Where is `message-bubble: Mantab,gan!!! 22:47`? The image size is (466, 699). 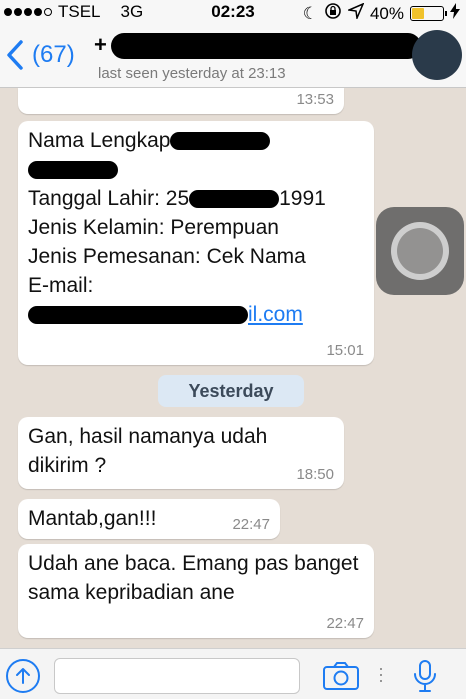 message-bubble: Mantab,gan!!! 22:47 is located at coordinates (149, 519).